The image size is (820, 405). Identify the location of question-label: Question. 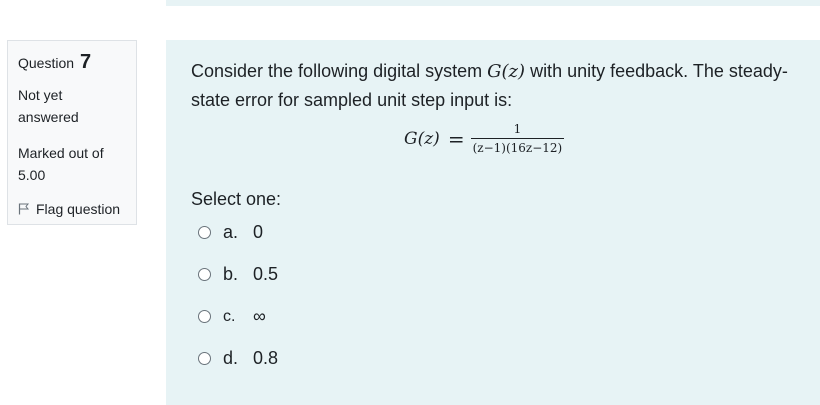
(46, 63).